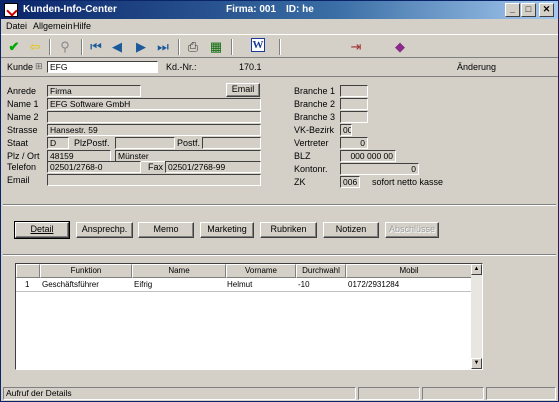 The image size is (559, 402). Describe the element at coordinates (302, 156) in the screenshot. I see `blz-label: BLZ` at that location.